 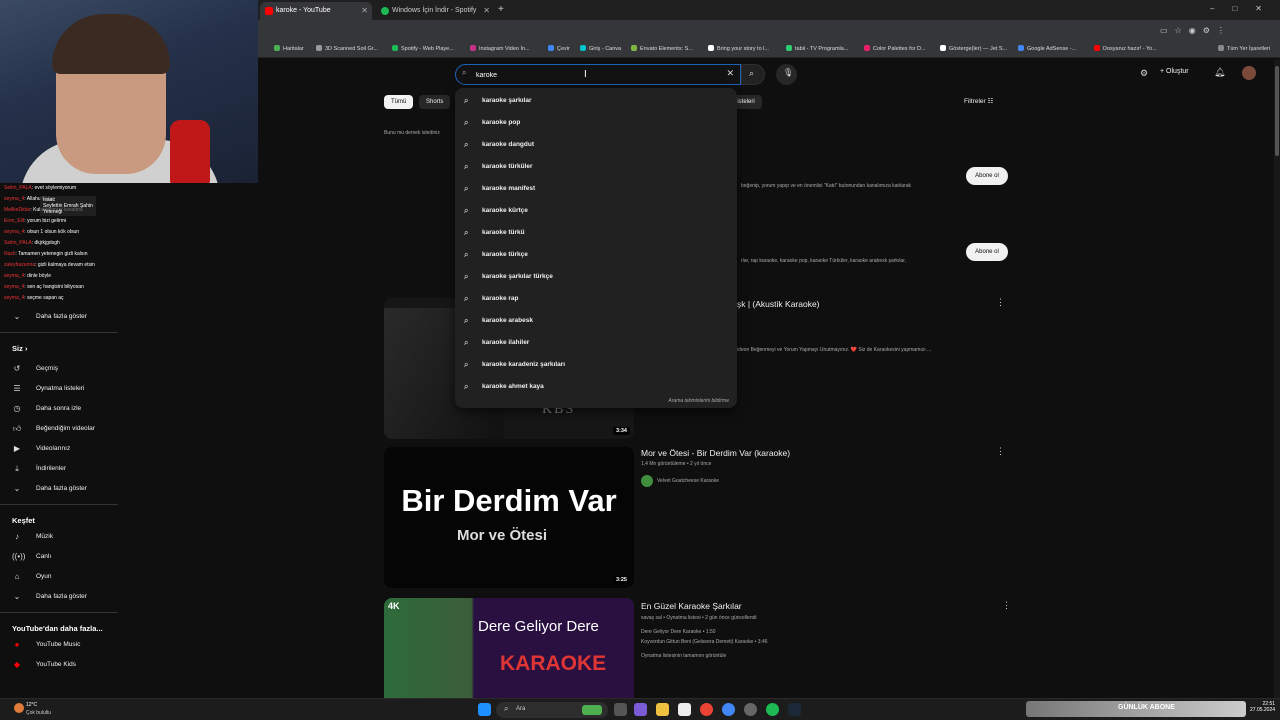 What do you see at coordinates (59, 449) in the screenshot?
I see `sidebar-item-your-videos: ▶ Videolarınız` at bounding box center [59, 449].